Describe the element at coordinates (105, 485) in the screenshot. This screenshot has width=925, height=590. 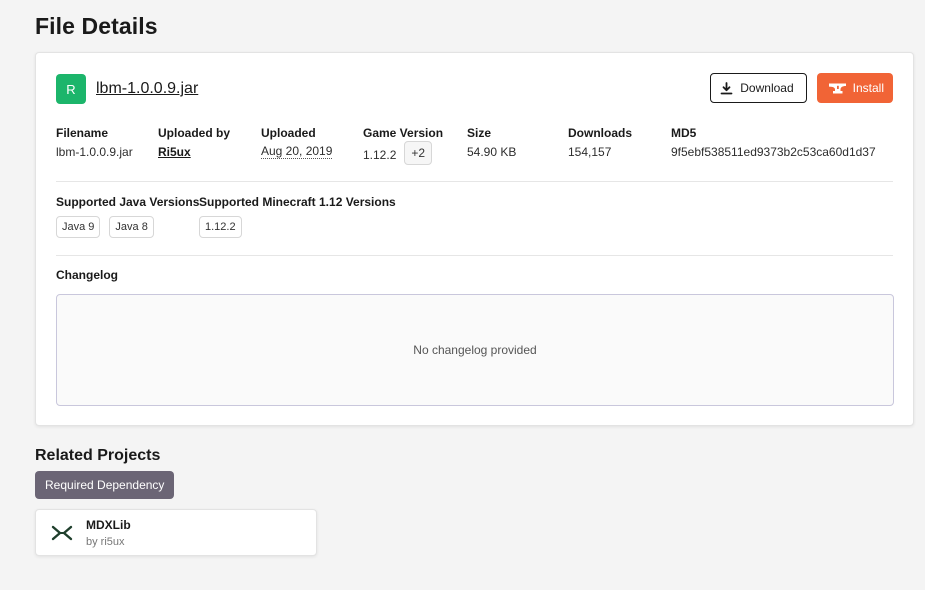
I see `required-dependency-tab: Required Dependency` at that location.